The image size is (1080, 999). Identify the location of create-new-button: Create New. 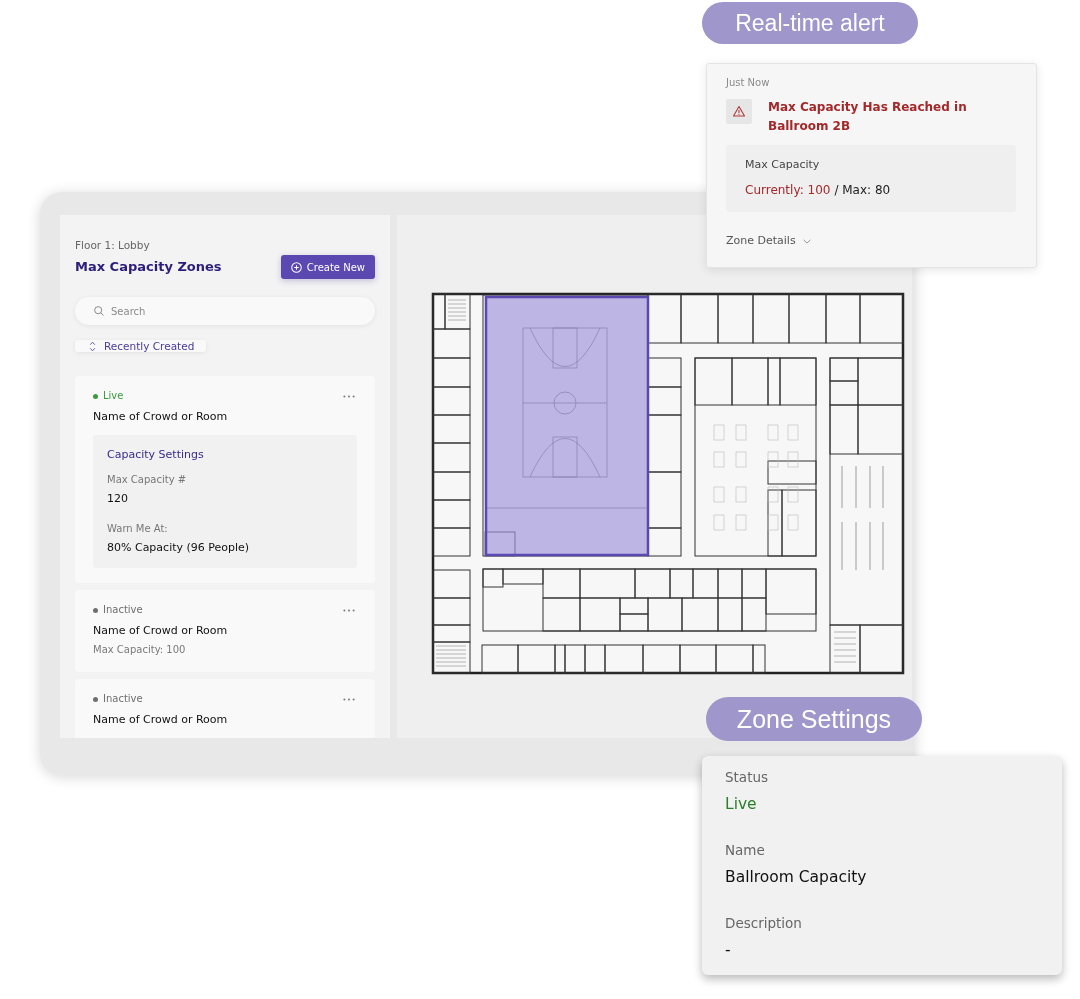
(327, 267).